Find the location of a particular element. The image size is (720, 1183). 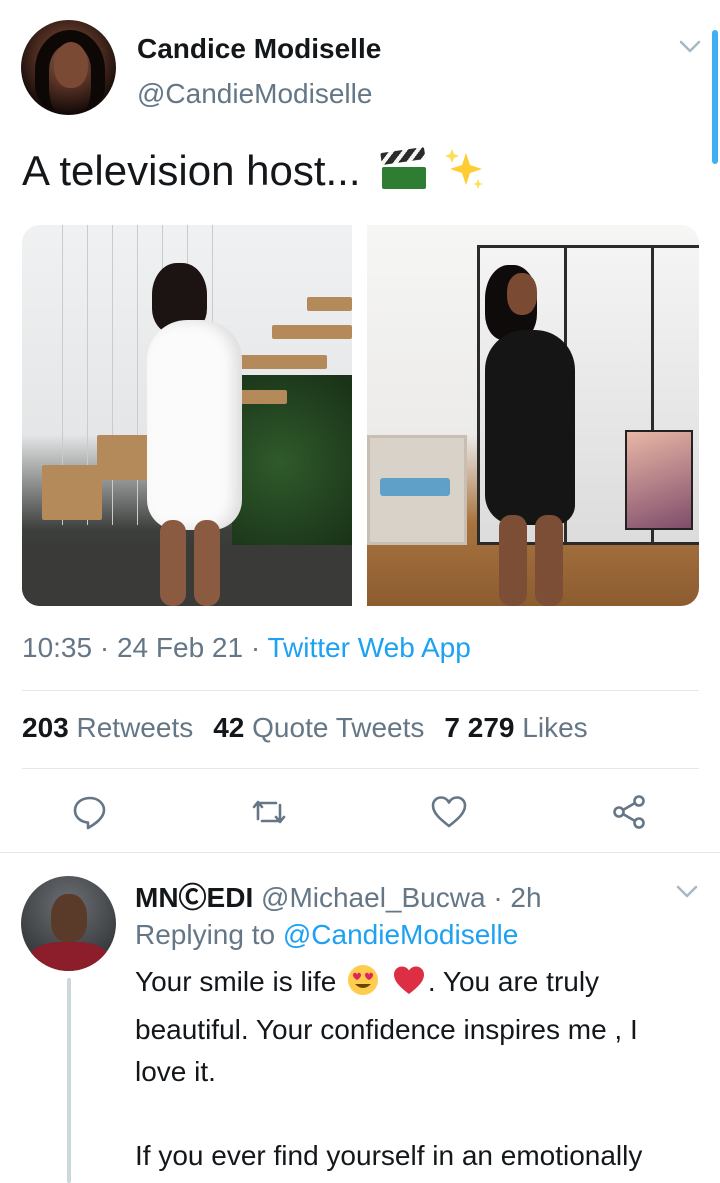

author-avatar is located at coordinates (68, 67).